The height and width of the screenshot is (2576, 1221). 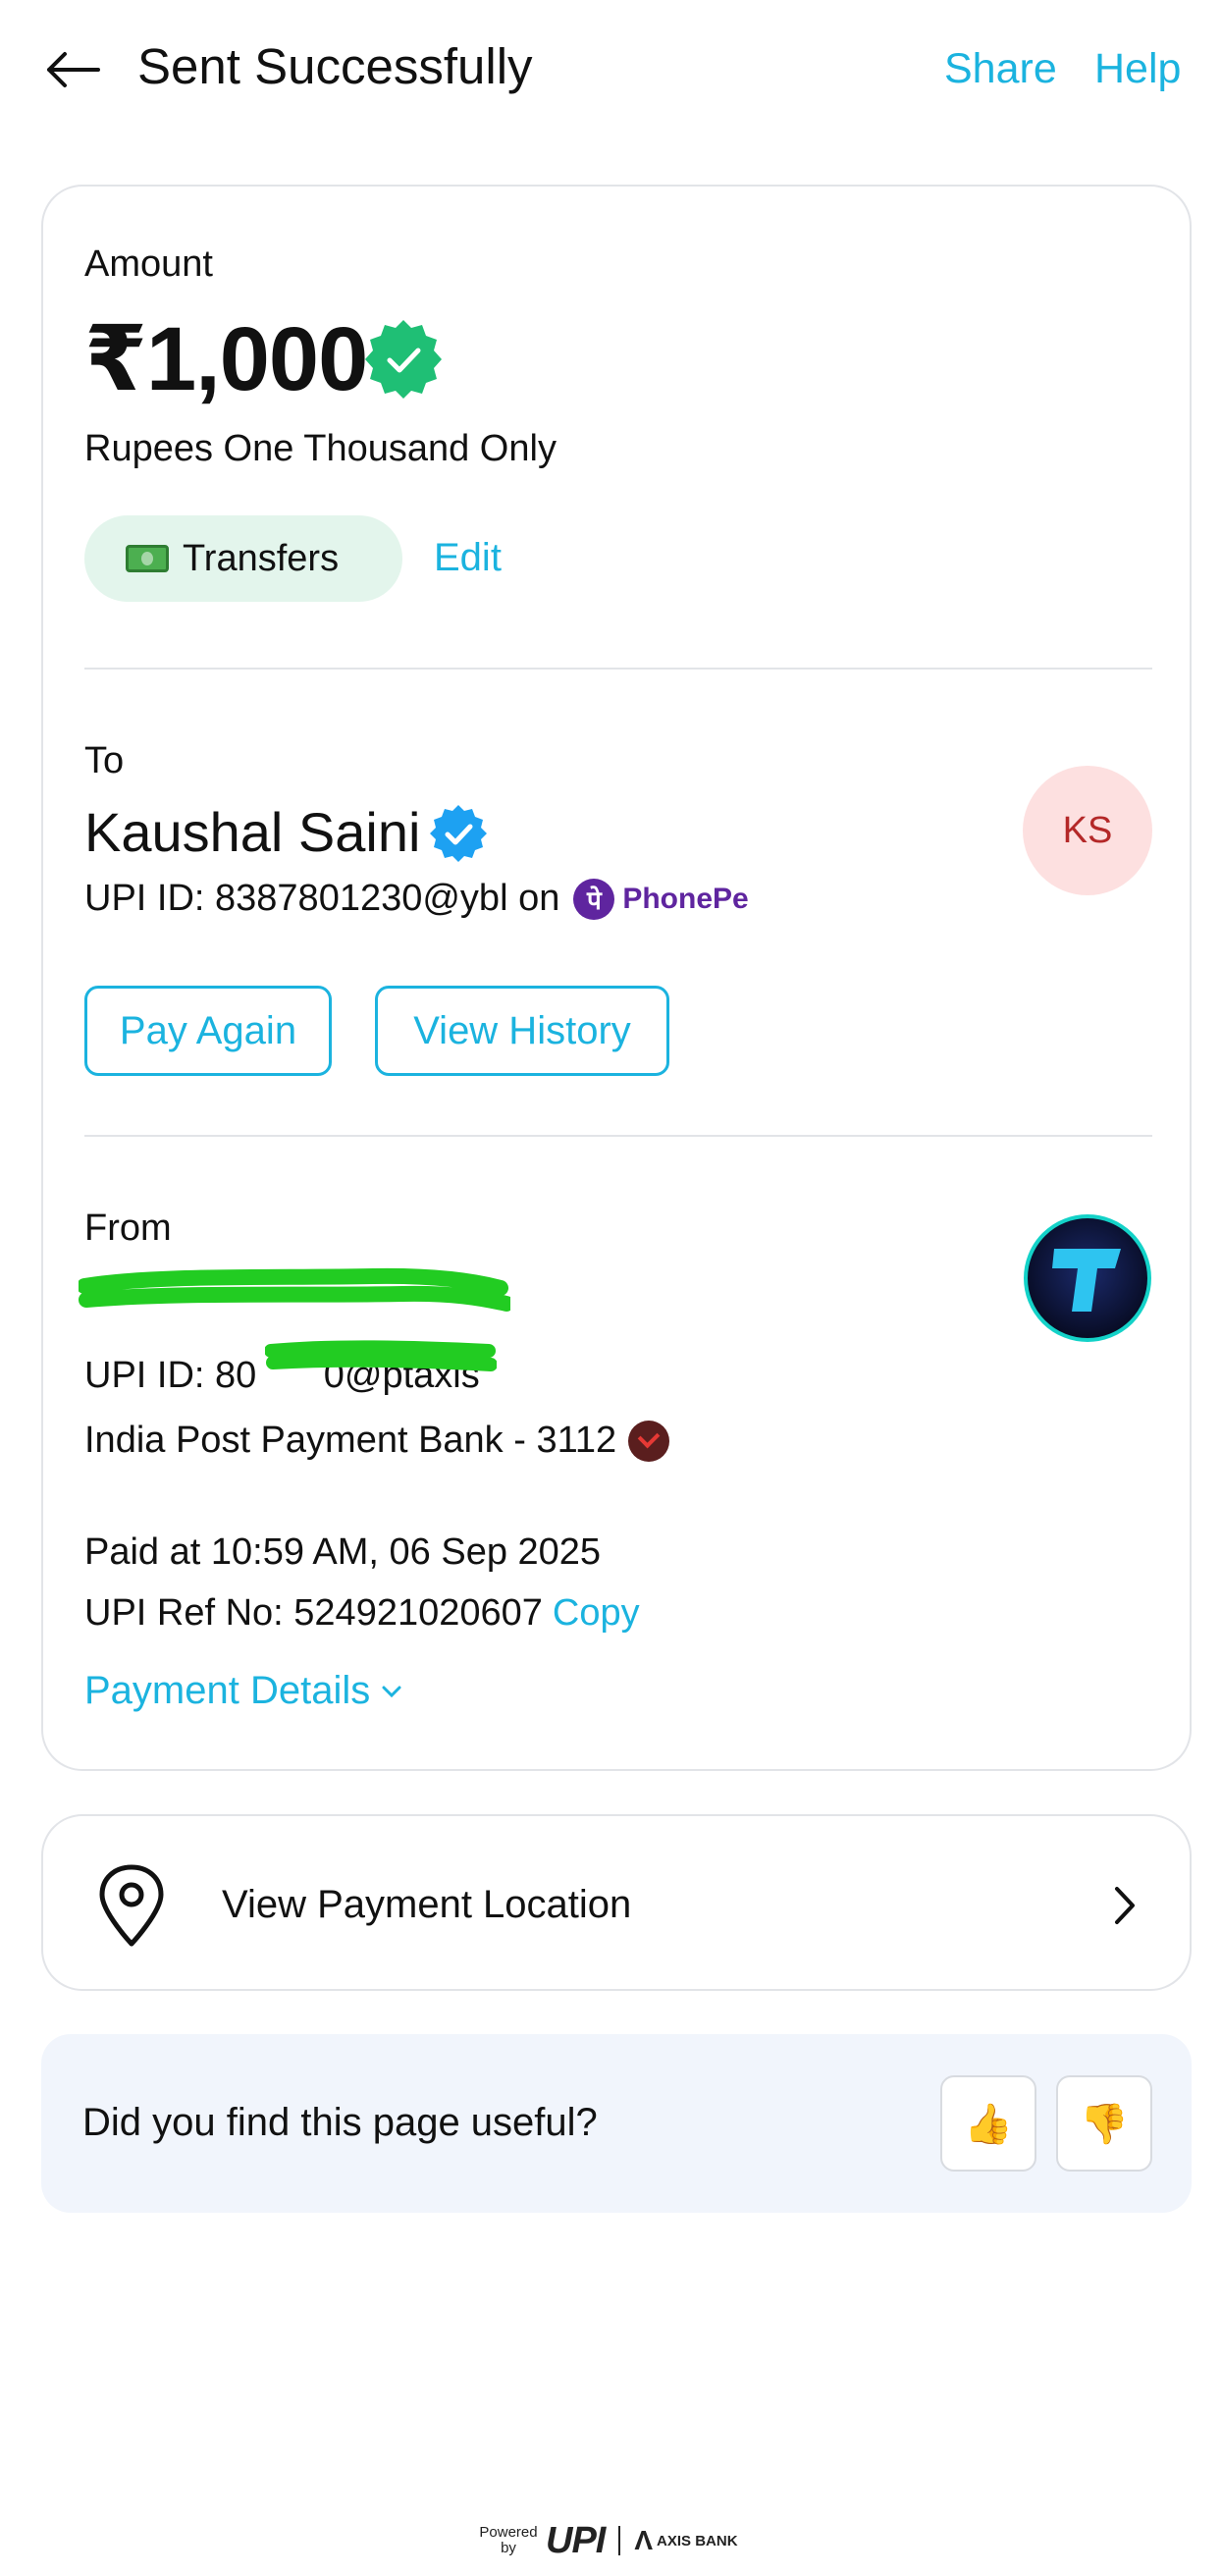 I want to click on share-button: Share, so click(x=1000, y=69).